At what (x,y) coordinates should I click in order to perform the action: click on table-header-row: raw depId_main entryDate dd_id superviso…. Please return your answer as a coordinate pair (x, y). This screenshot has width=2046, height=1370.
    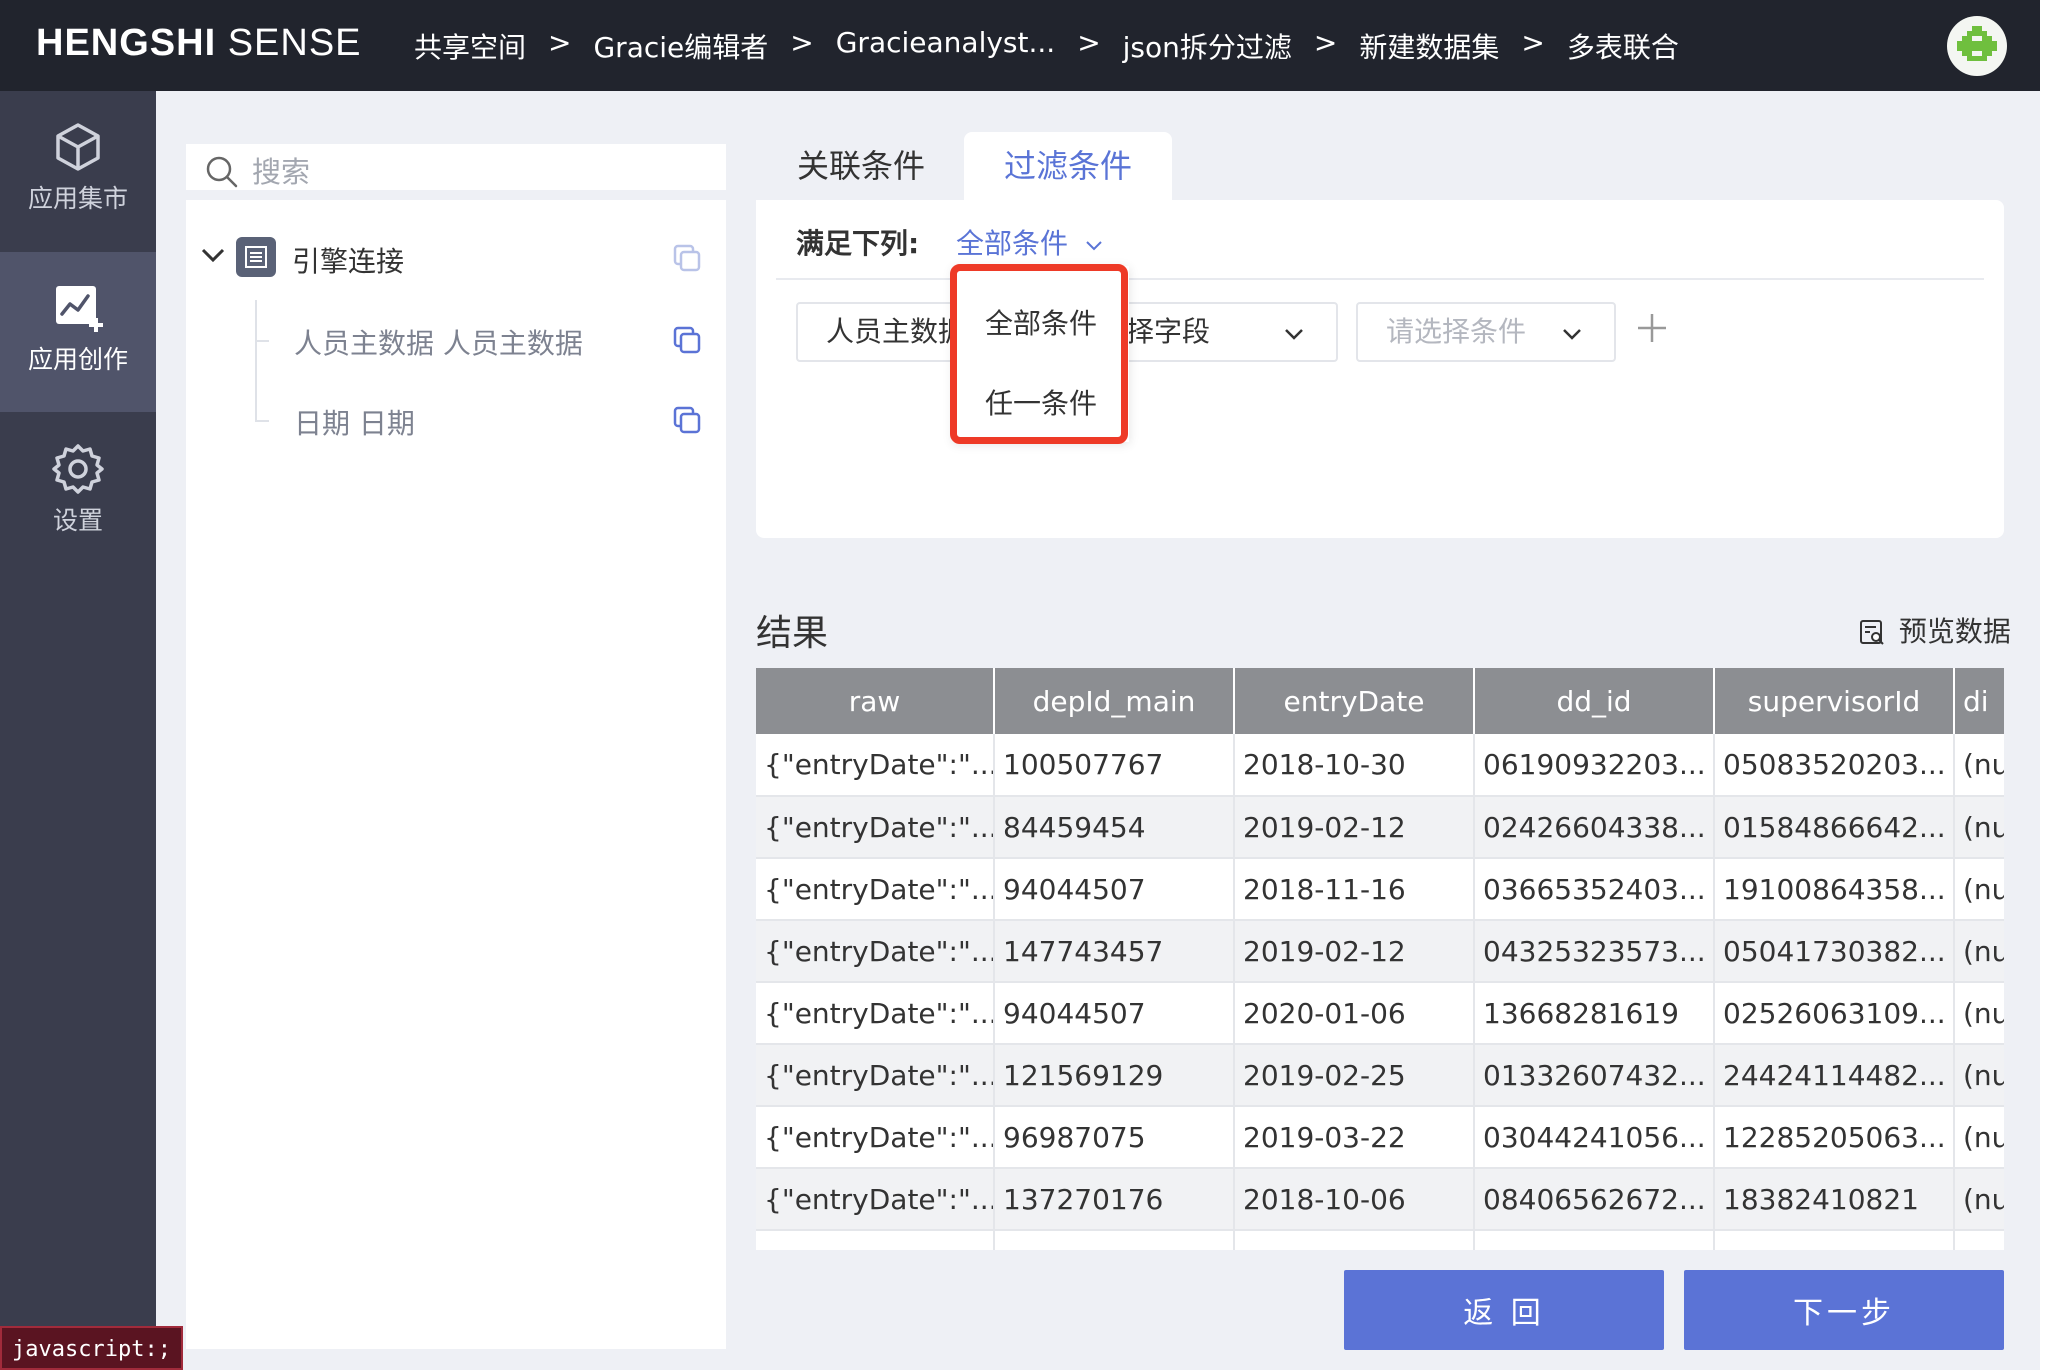
    Looking at the image, I should click on (1380, 701).